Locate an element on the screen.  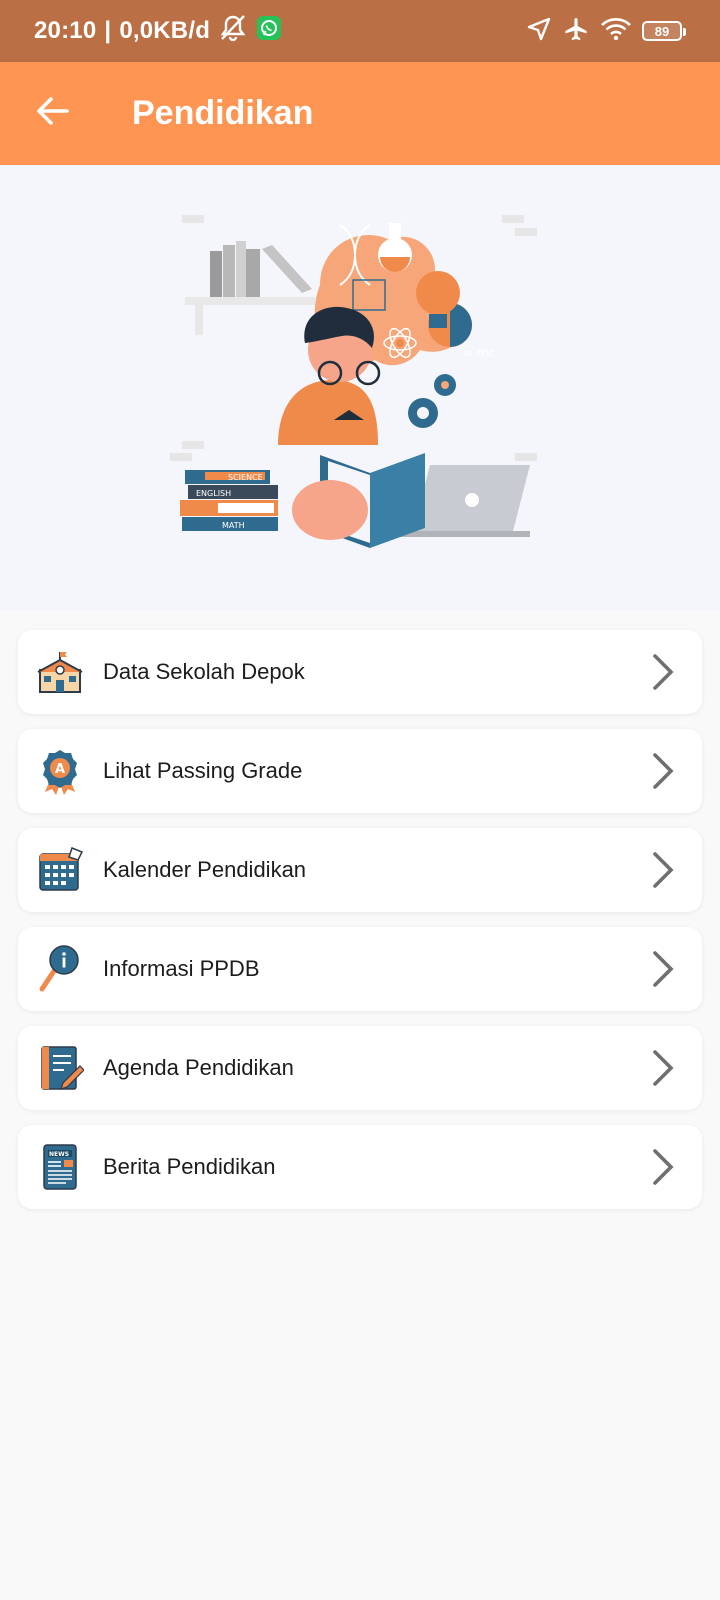
back-button is located at coordinates (52, 114).